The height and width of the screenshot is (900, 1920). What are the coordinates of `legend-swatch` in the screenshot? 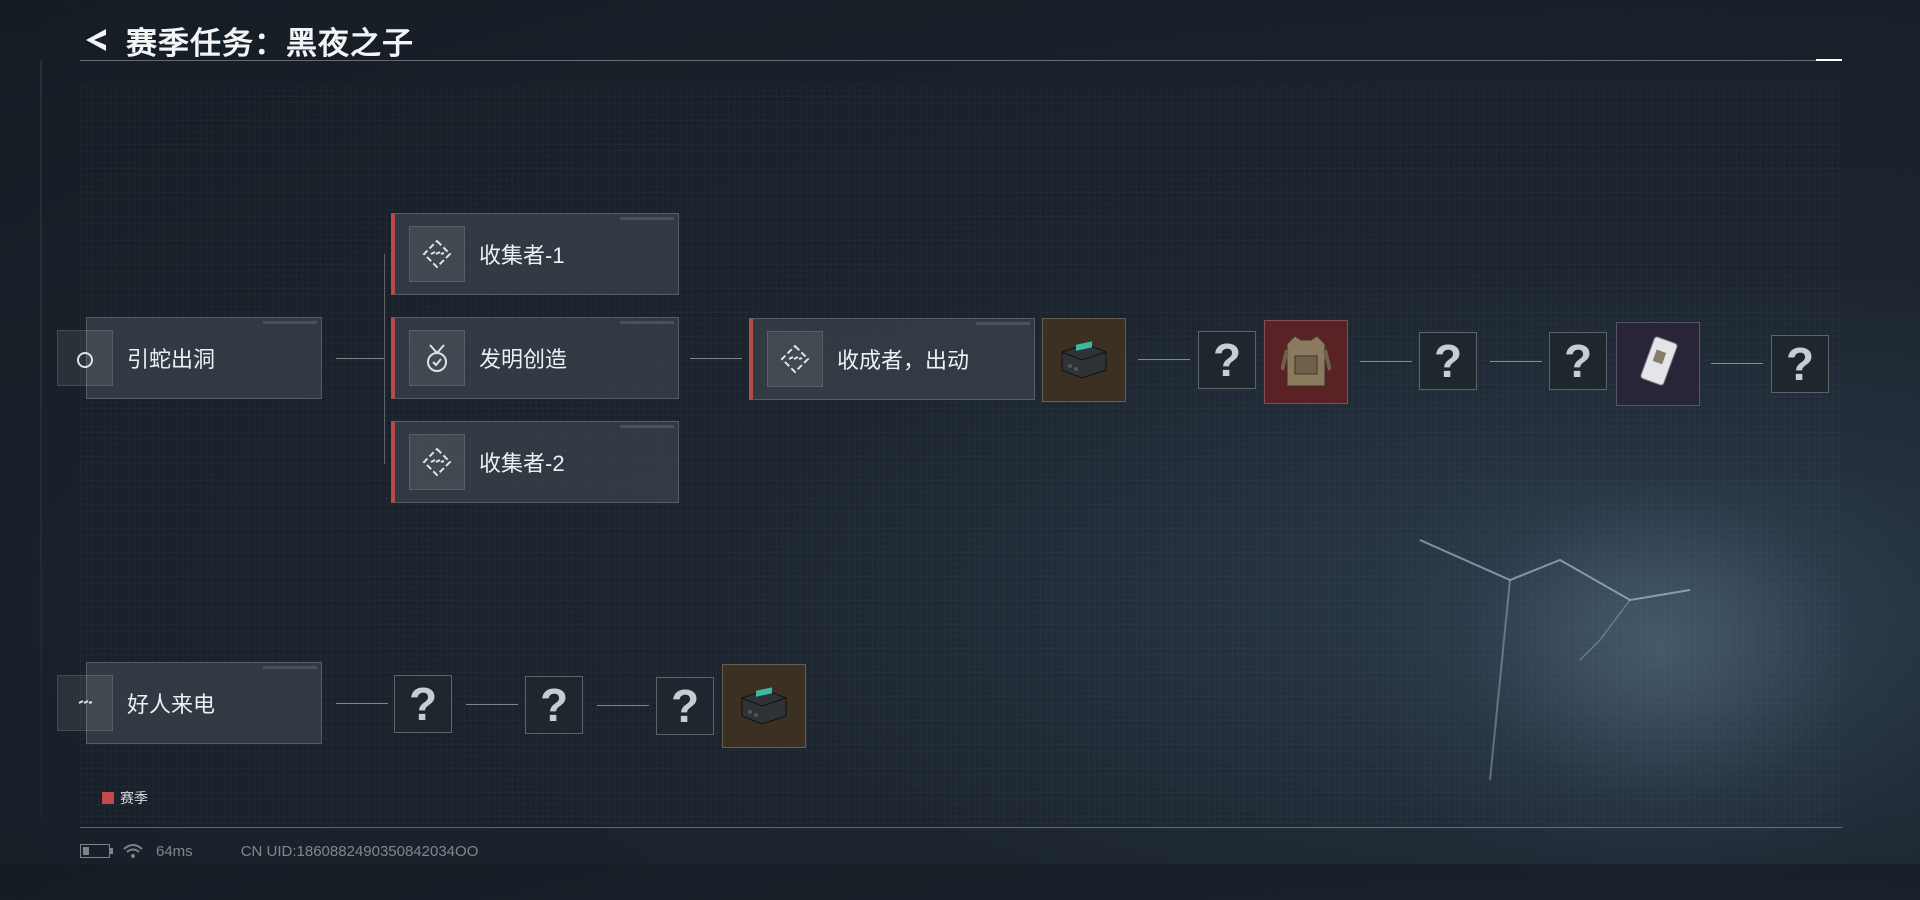 It's located at (108, 798).